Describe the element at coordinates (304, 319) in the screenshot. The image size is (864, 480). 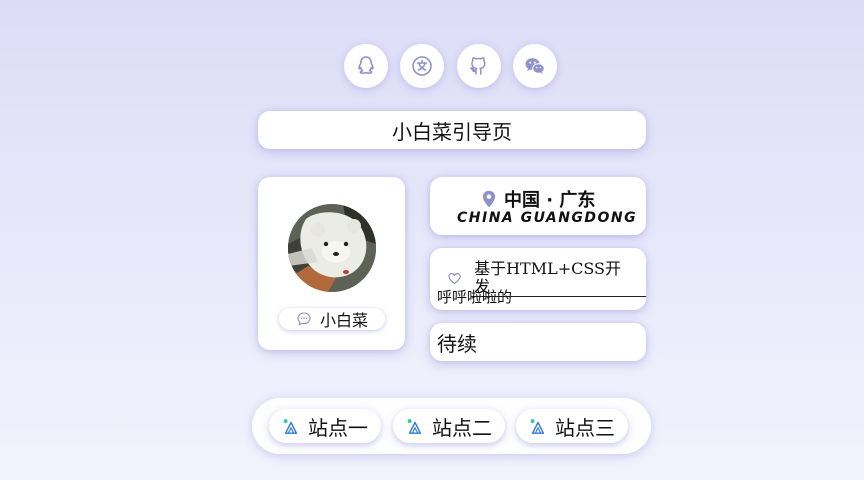
I see `chat-bubble-icon` at that location.